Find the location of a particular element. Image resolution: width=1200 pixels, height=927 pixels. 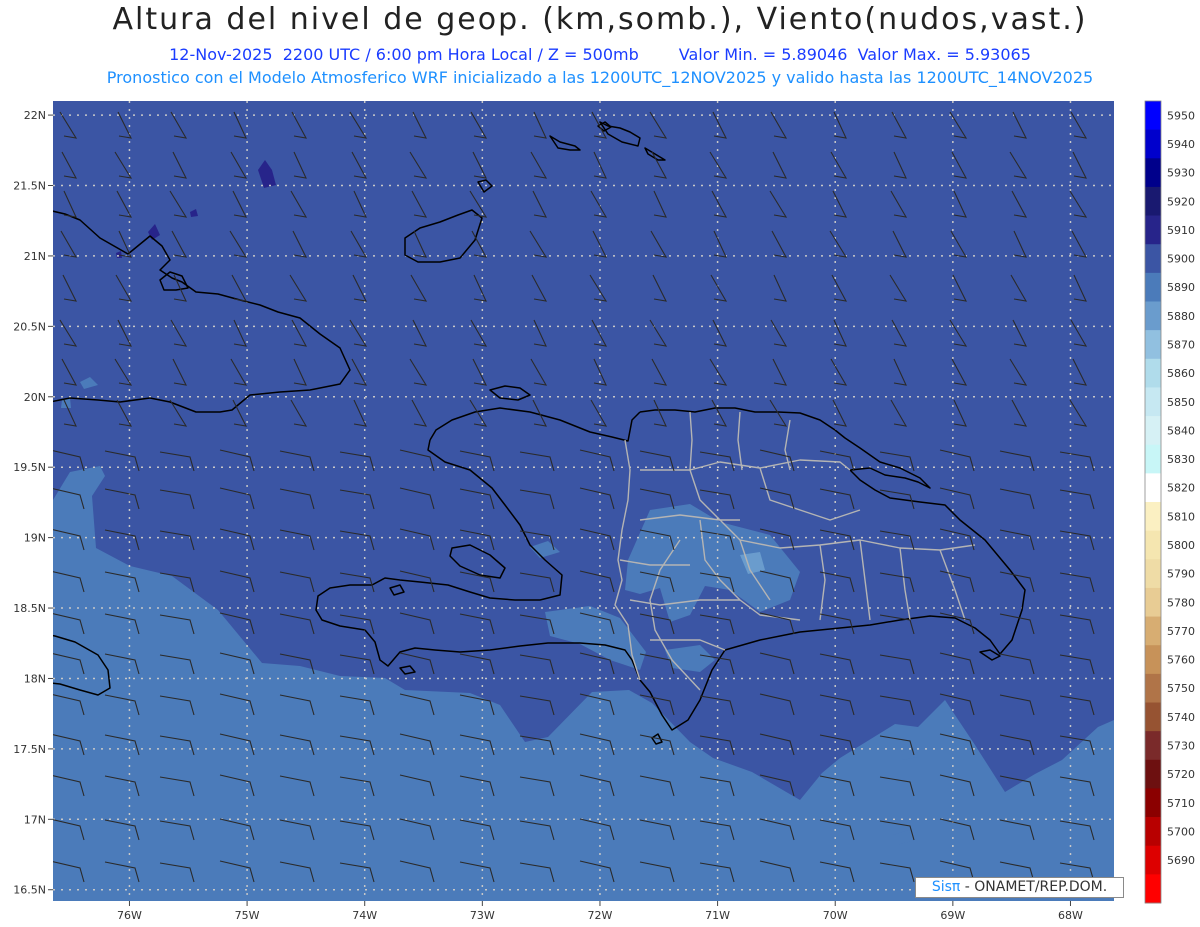

lon-label-2: 74W is located at coordinates (364, 915).